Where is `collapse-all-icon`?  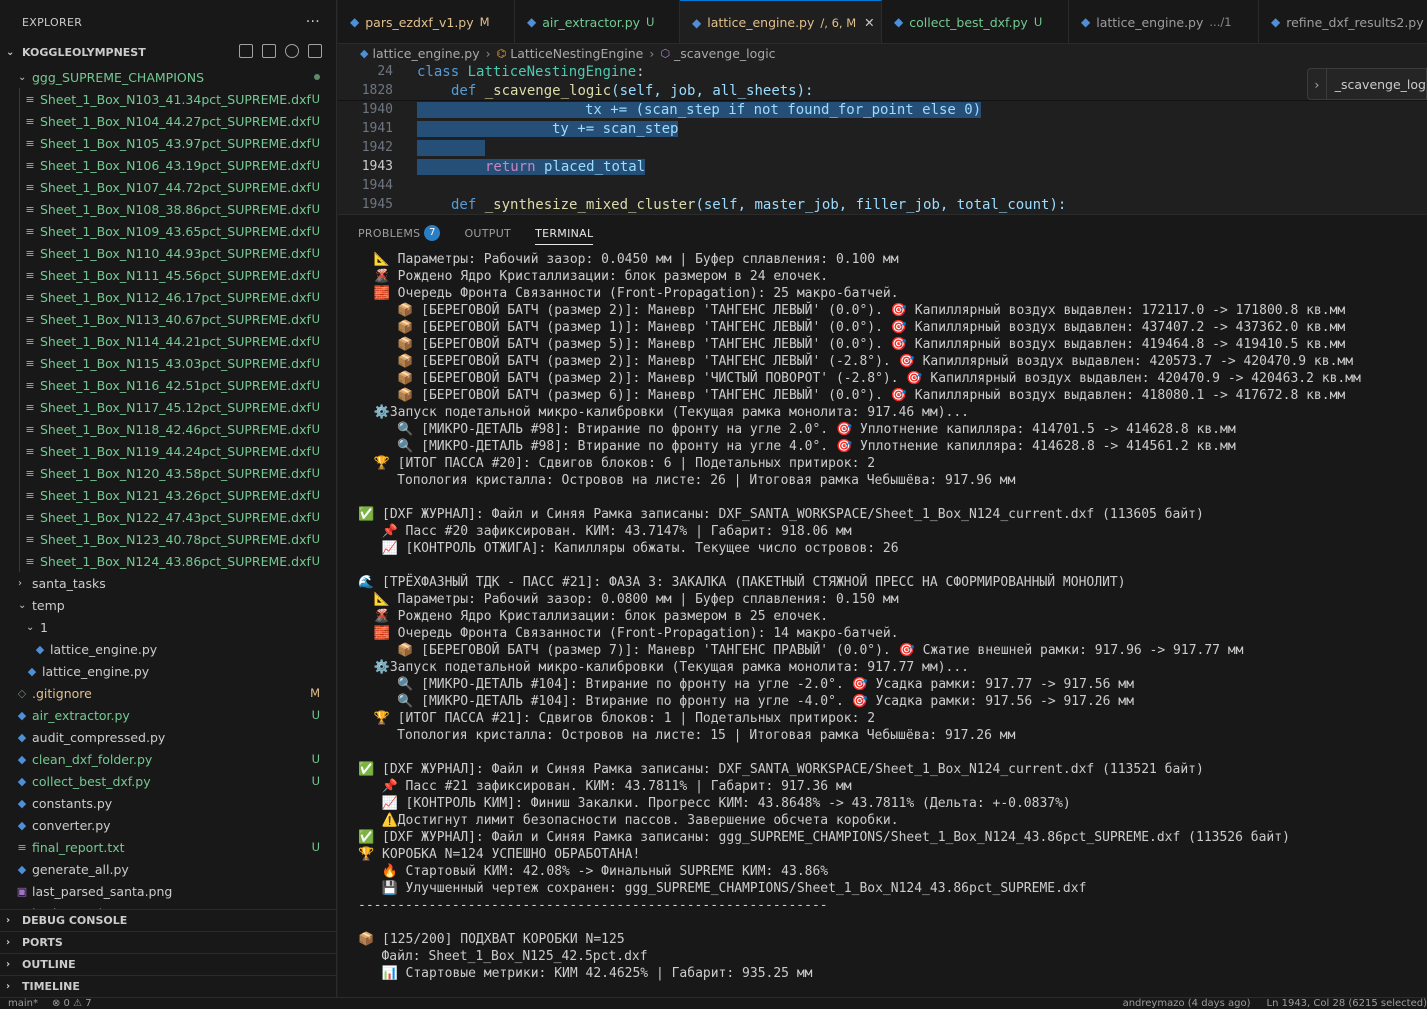 collapse-all-icon is located at coordinates (315, 51).